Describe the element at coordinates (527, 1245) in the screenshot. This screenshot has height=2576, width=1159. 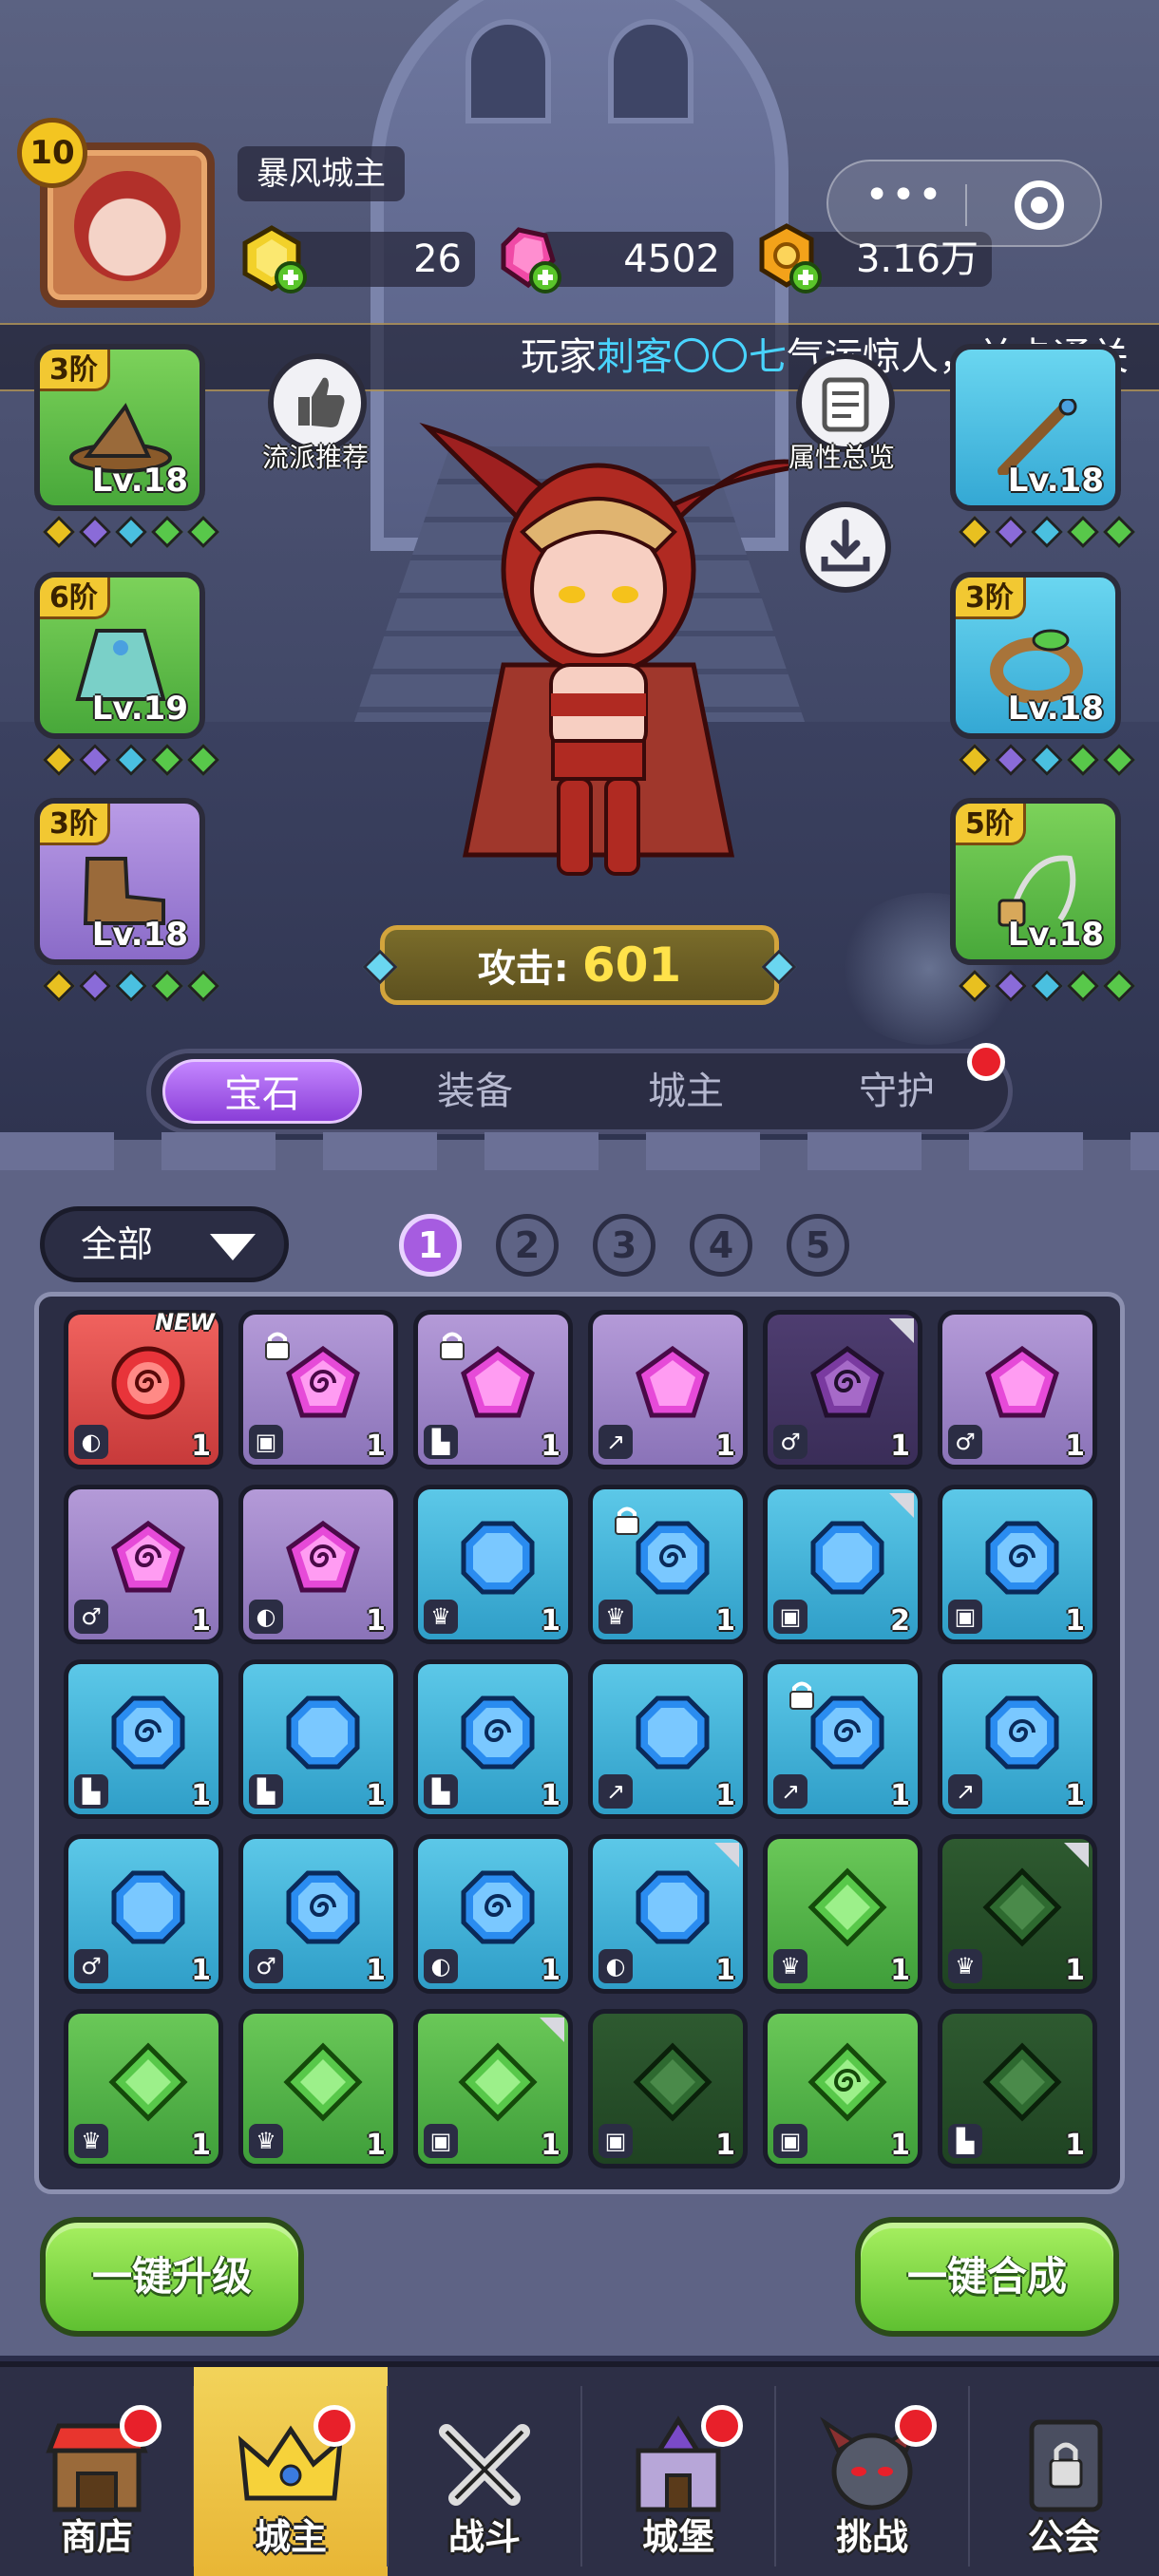
I see `page-button-2: 2` at that location.